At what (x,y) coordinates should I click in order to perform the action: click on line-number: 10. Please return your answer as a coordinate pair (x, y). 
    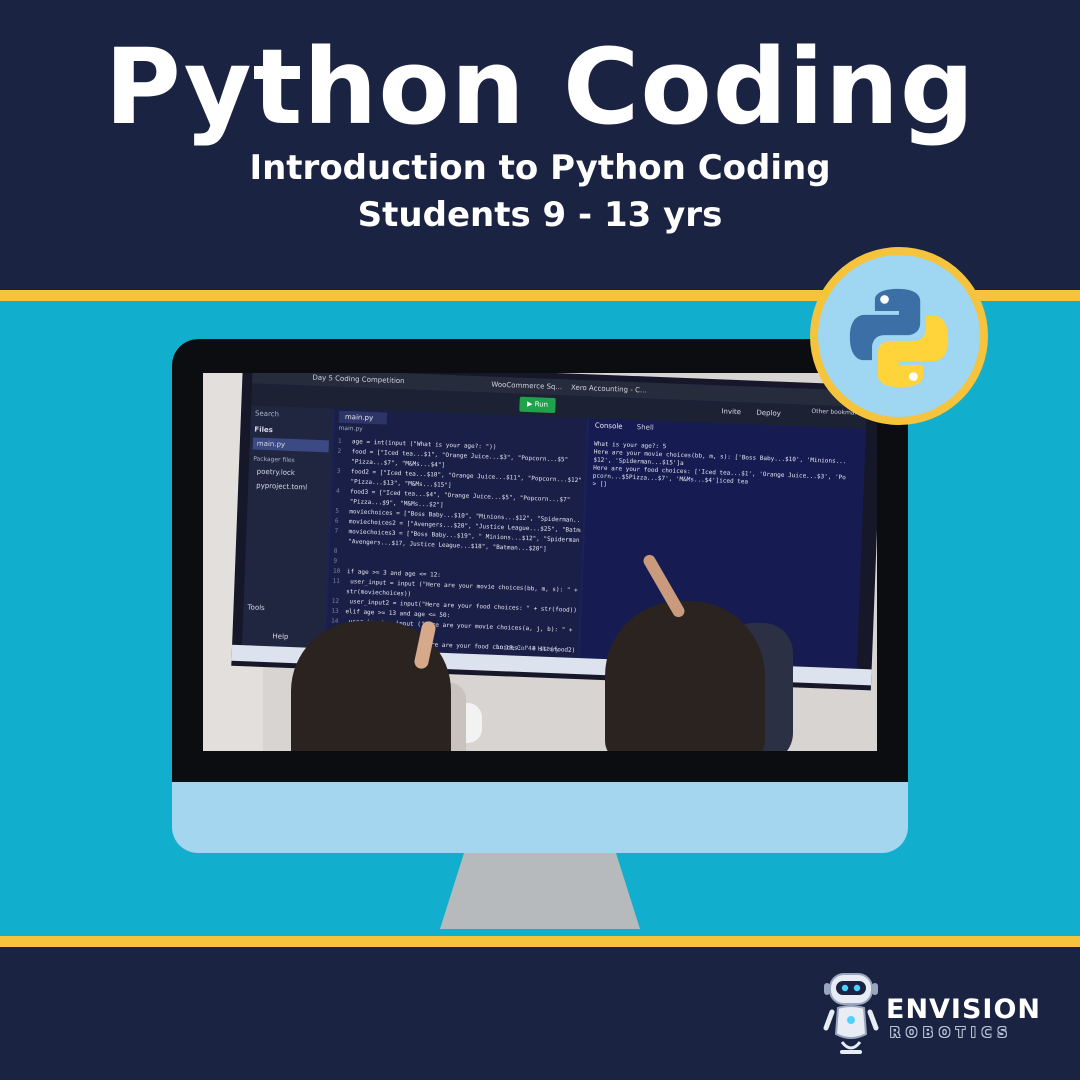
    Looking at the image, I should click on (336, 571).